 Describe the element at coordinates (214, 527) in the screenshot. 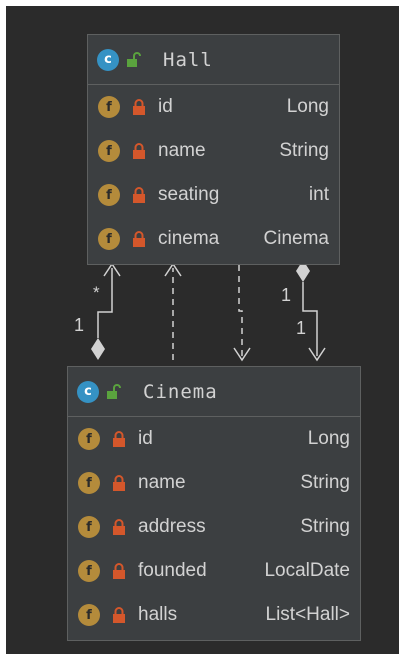

I see `field-row-address: f address String` at that location.